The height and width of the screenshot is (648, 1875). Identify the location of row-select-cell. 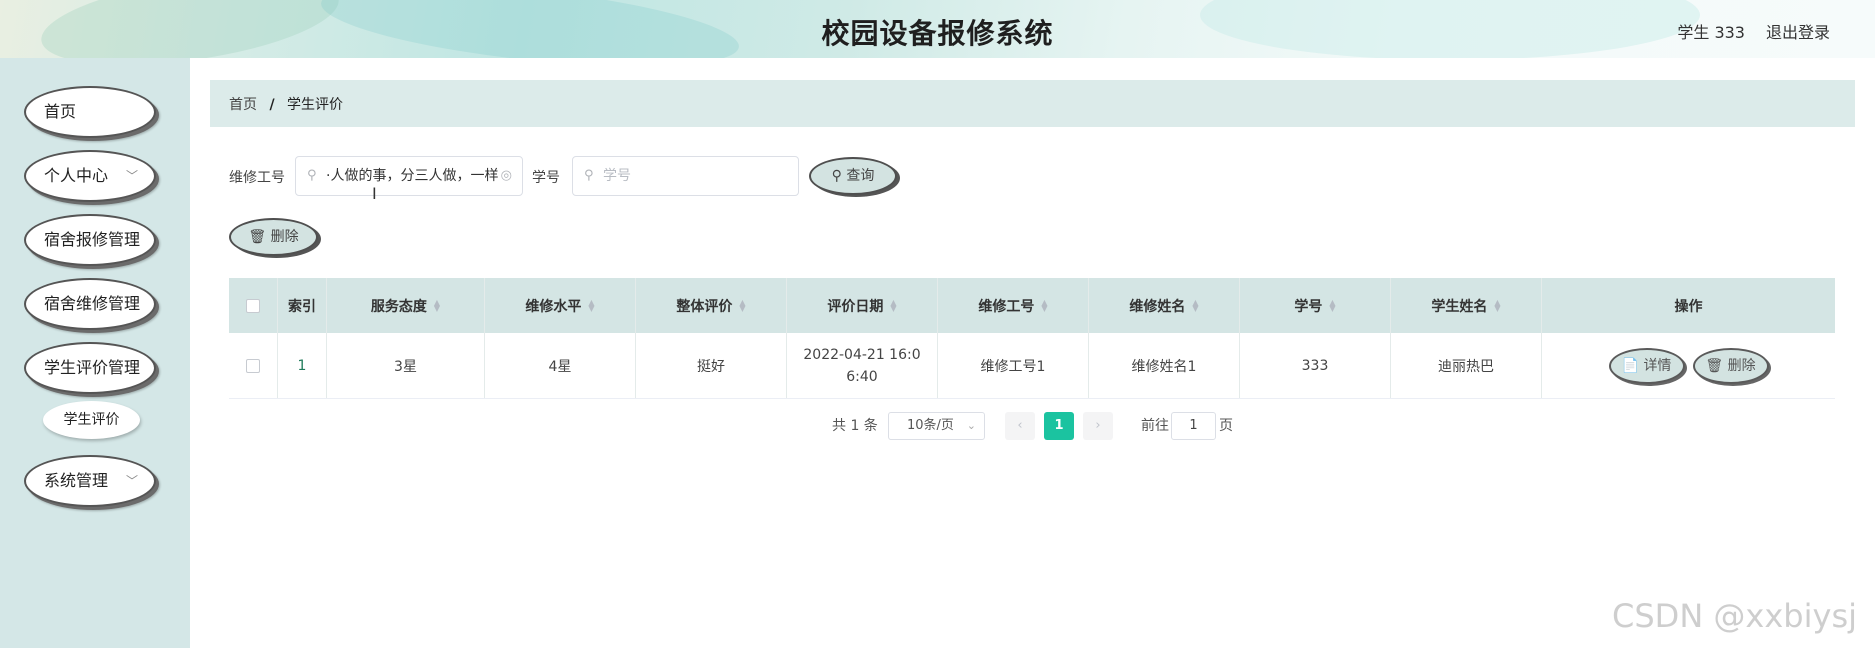
(253, 365).